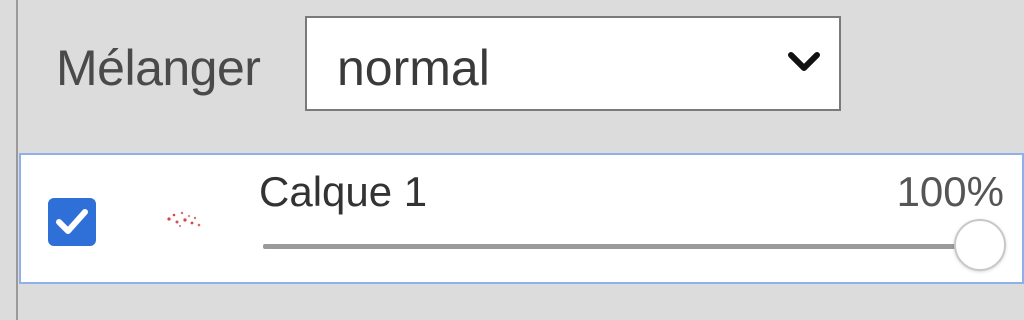 The height and width of the screenshot is (320, 1024). What do you see at coordinates (980, 245) in the screenshot?
I see `slider-thumb` at bounding box center [980, 245].